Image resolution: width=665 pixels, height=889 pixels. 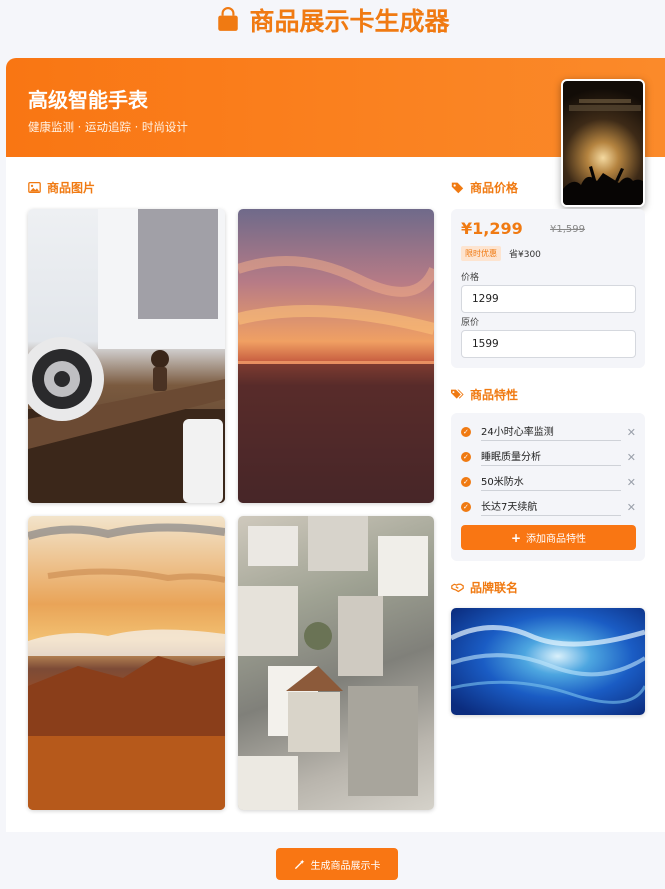 What do you see at coordinates (108, 127) in the screenshot?
I see `product-subtitle: 健康监测 · 运动追踪 · 时尚设计` at bounding box center [108, 127].